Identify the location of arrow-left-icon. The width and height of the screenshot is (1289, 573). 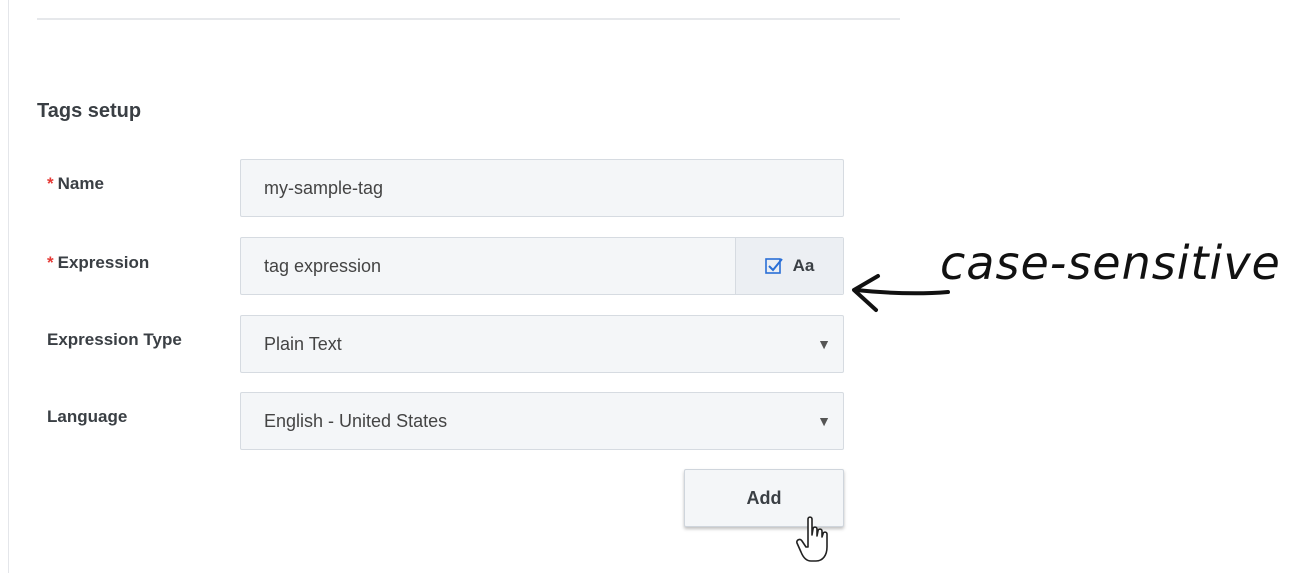
(901, 293).